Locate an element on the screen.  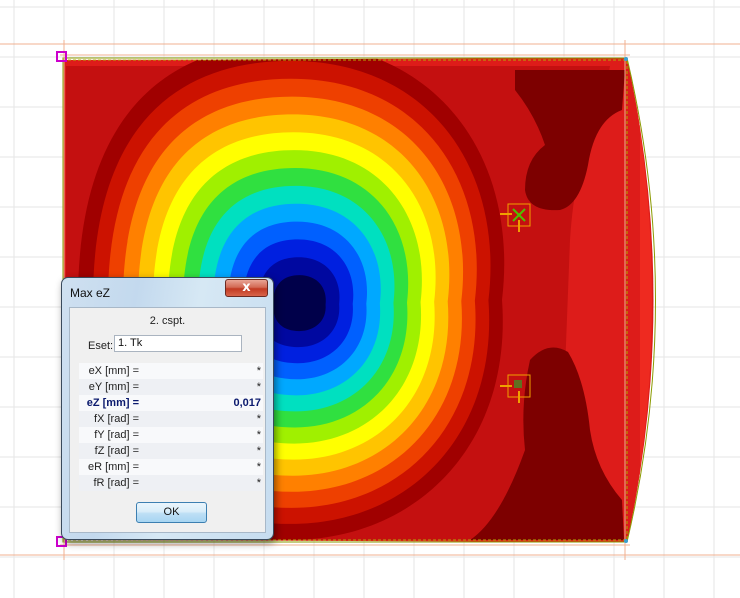
row-label: fZ [rad] = is located at coordinates (116, 451).